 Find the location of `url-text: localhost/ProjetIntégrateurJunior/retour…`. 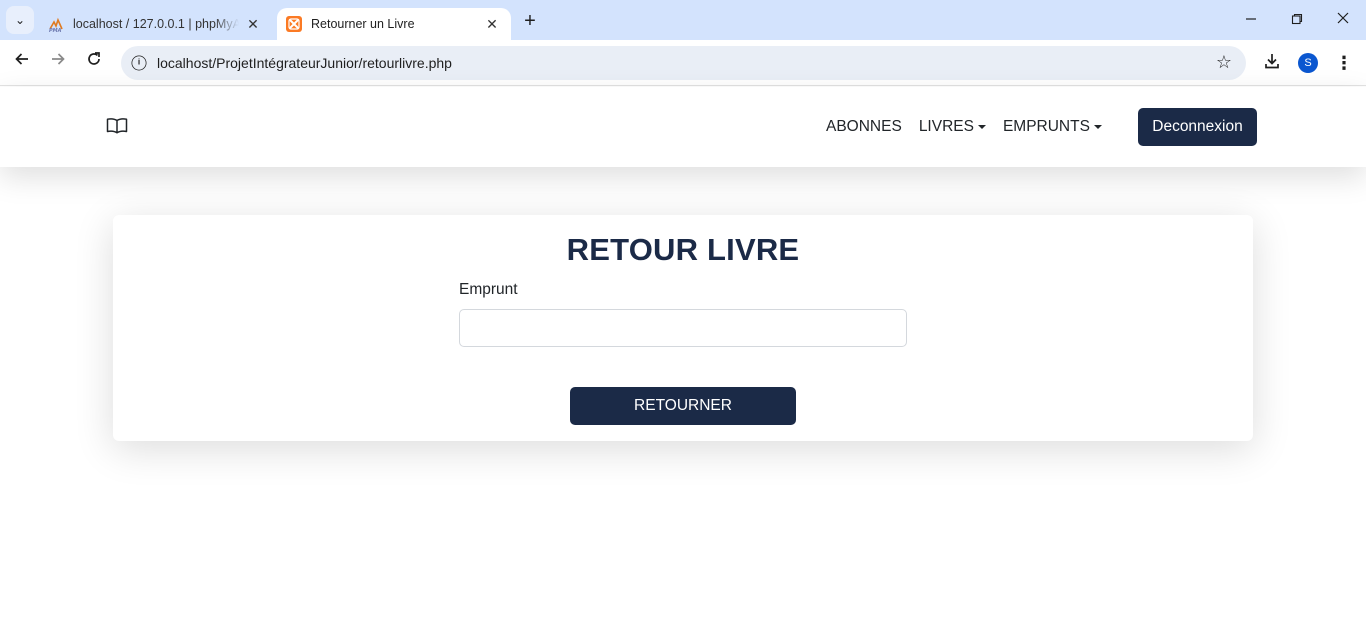

url-text: localhost/ProjetIntégrateurJunior/retour… is located at coordinates (304, 63).